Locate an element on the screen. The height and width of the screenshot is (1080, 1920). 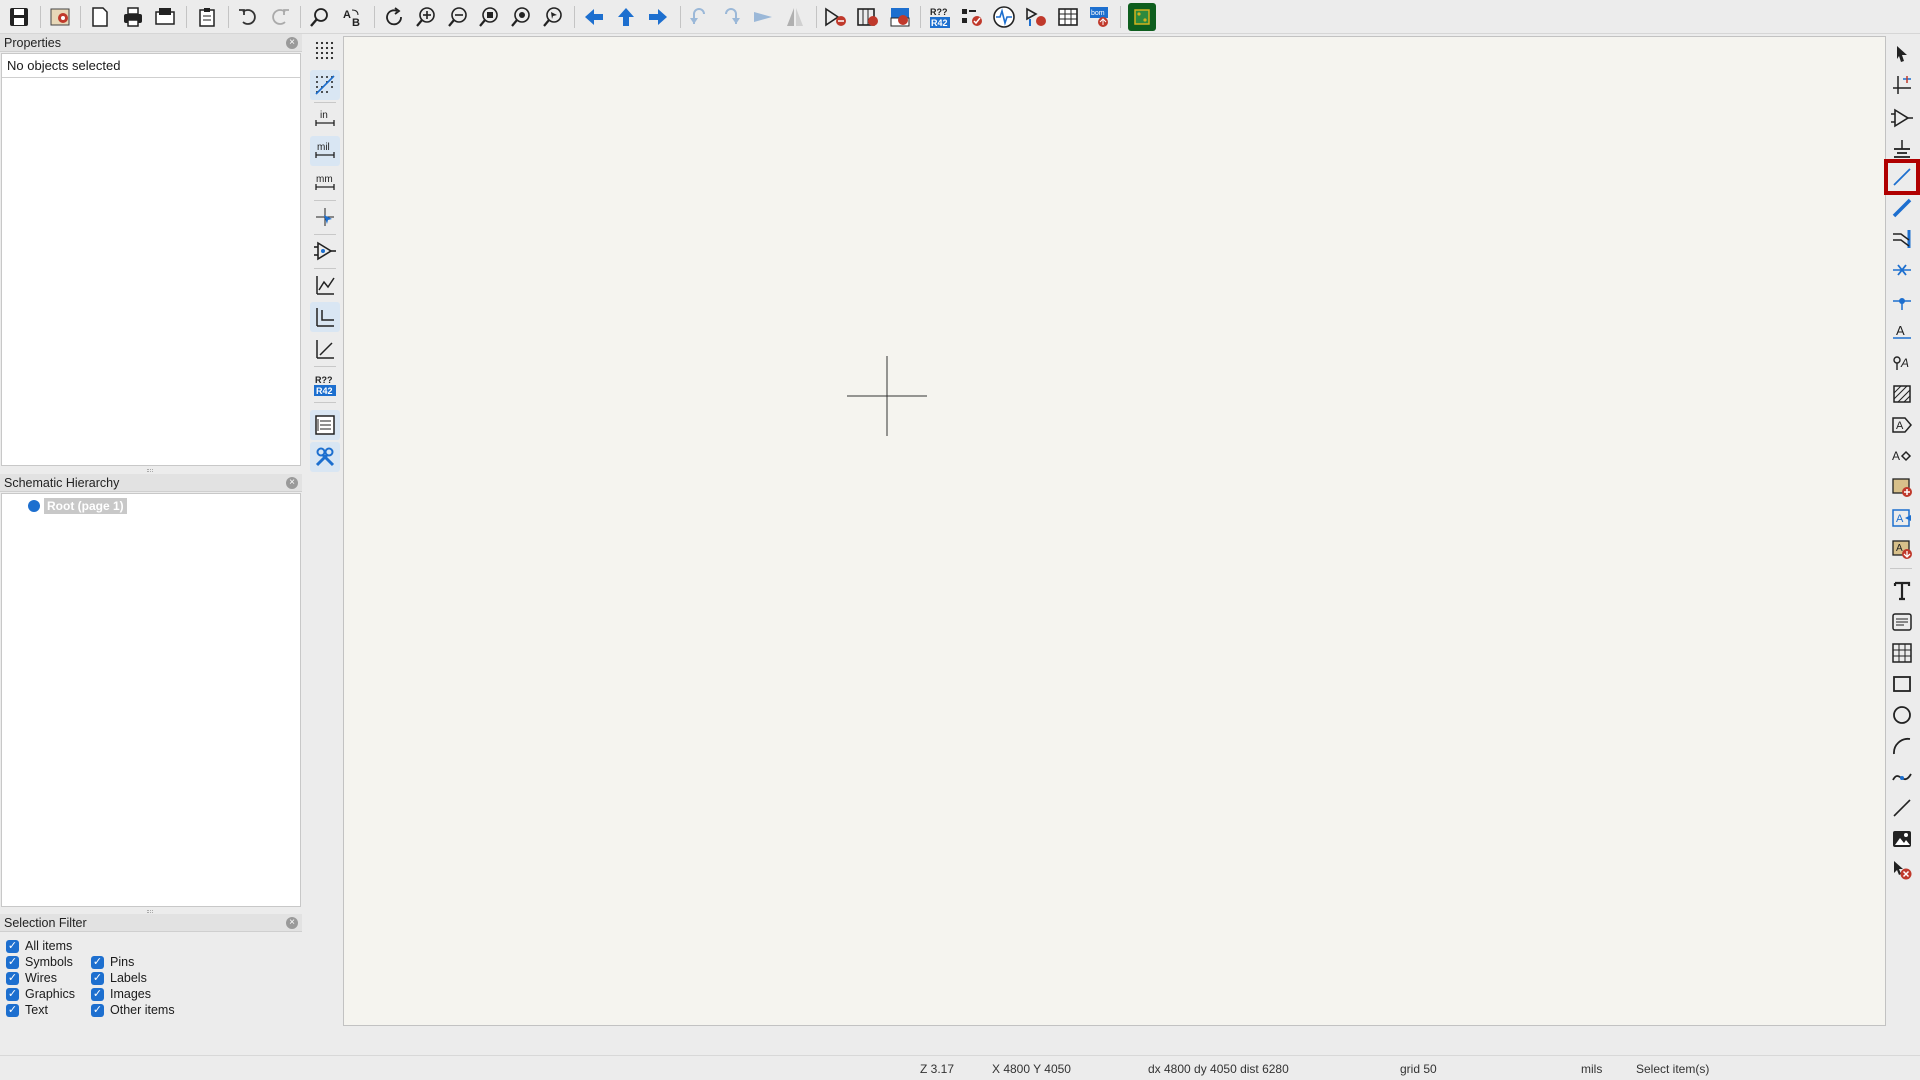
properties-close-icon: × is located at coordinates (292, 43).